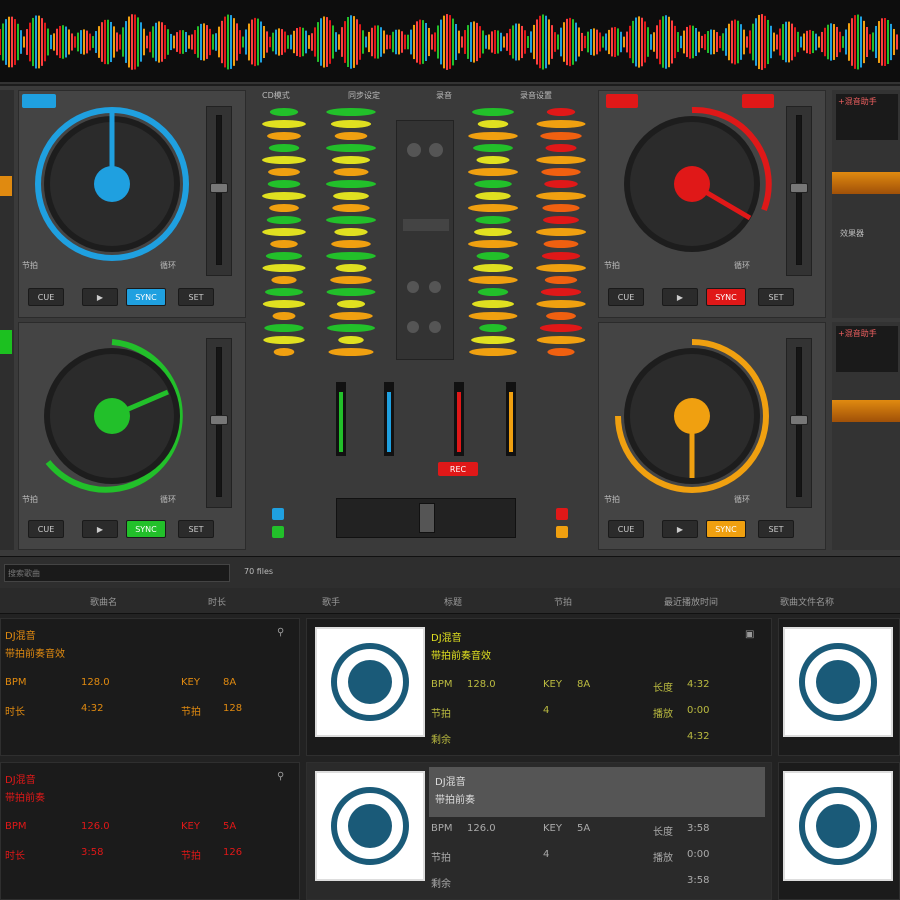 The width and height of the screenshot is (900, 900). I want to click on mixer-sync-setting-label: 同步设定, so click(364, 95).